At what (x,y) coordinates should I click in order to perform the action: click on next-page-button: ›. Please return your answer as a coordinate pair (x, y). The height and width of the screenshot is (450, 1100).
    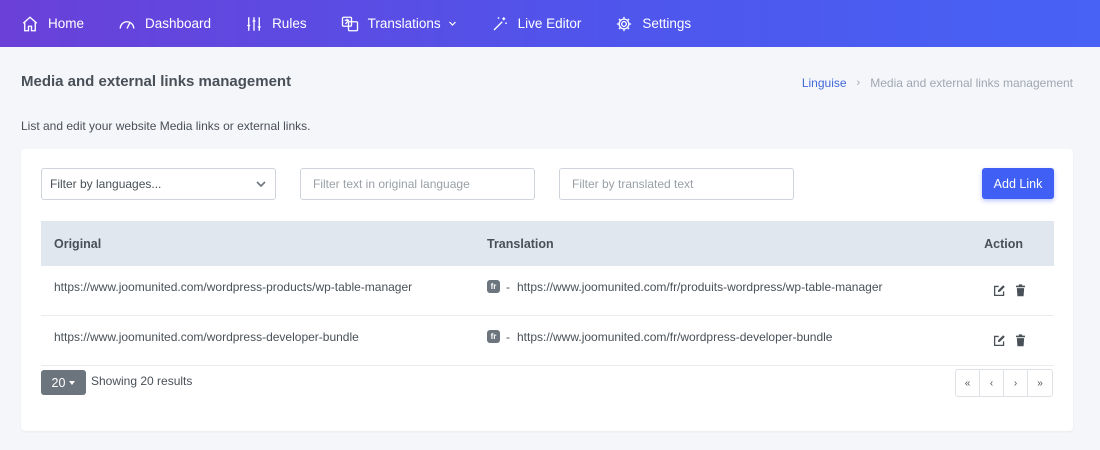
    Looking at the image, I should click on (1016, 383).